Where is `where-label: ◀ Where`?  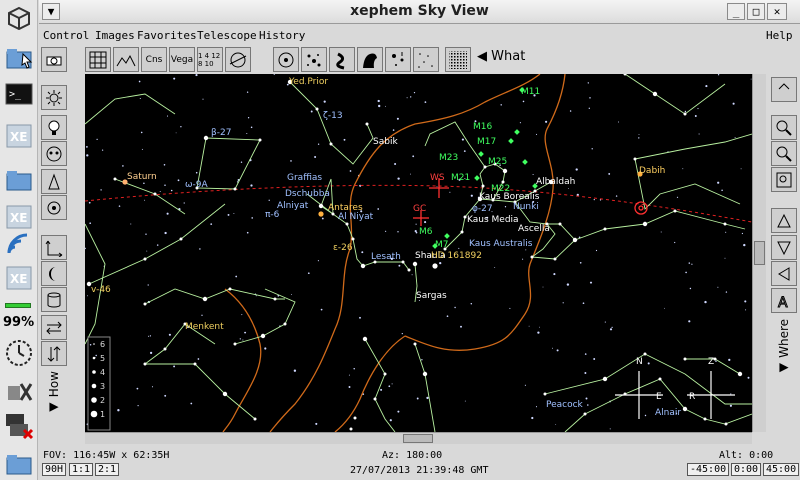 where-label: ◀ Where is located at coordinates (784, 347).